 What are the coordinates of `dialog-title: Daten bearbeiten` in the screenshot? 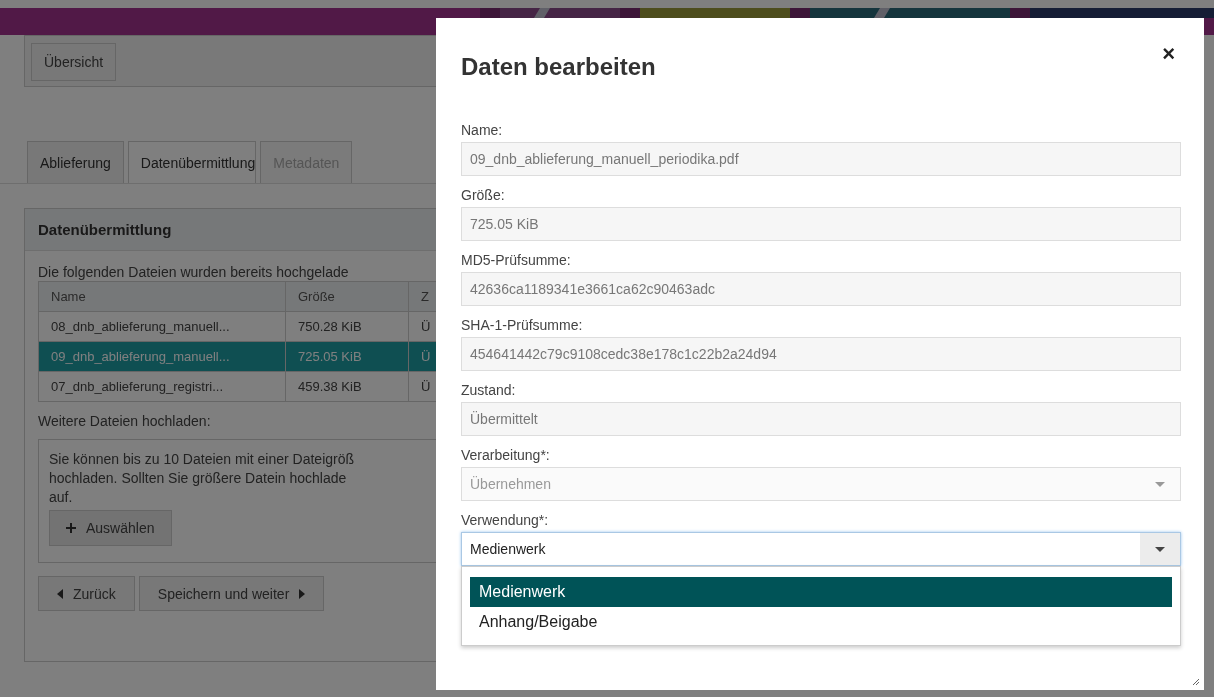 It's located at (558, 67).